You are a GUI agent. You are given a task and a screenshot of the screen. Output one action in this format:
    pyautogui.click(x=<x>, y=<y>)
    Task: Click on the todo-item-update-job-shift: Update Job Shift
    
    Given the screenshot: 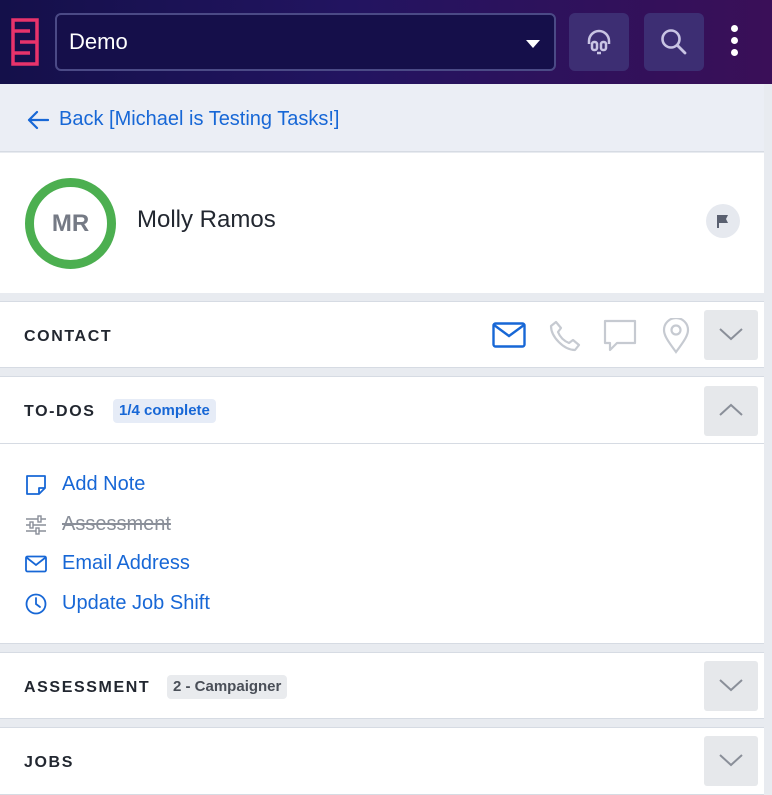 What is the action you would take?
    pyautogui.click(x=117, y=603)
    